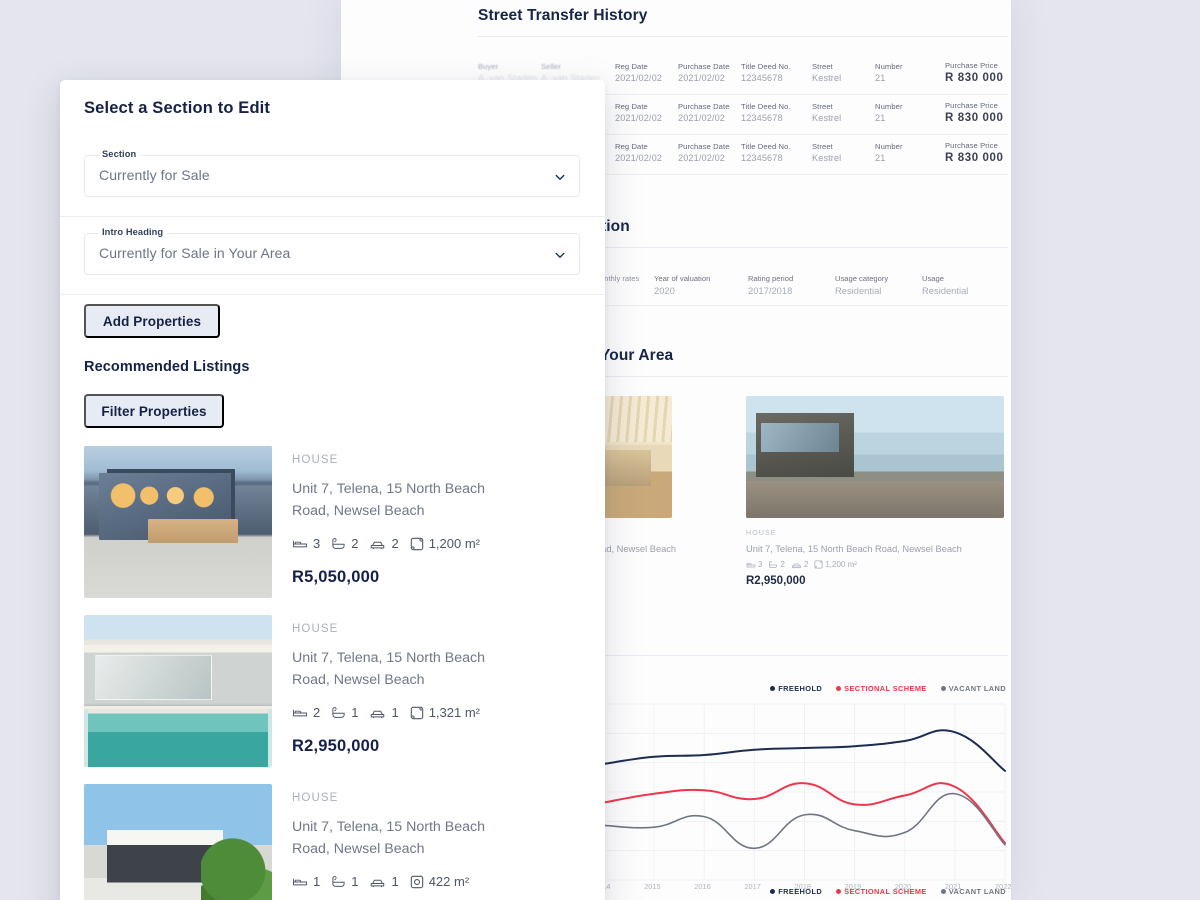  I want to click on property-price: R5,050,000, so click(336, 577).